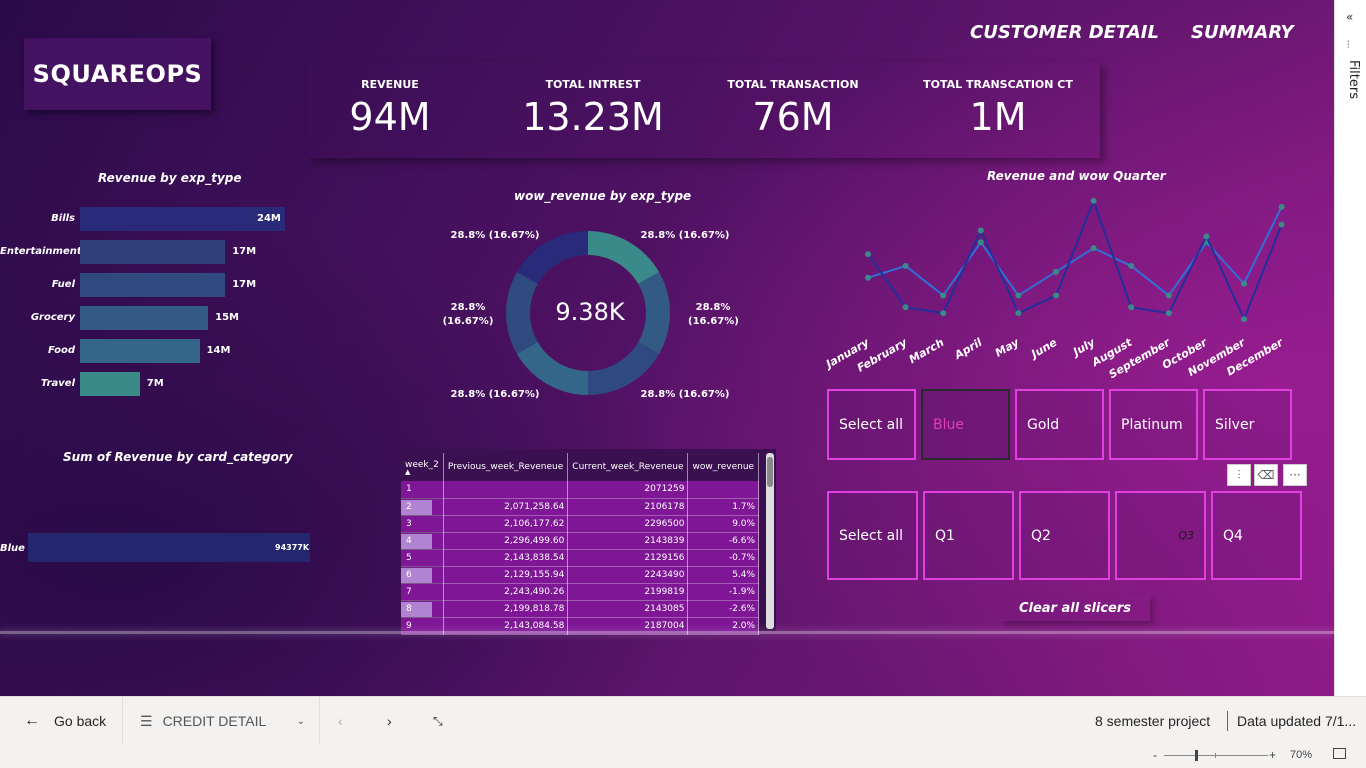  What do you see at coordinates (968, 535) in the screenshot?
I see `quarter-slicer-tile-q1: Q1` at bounding box center [968, 535].